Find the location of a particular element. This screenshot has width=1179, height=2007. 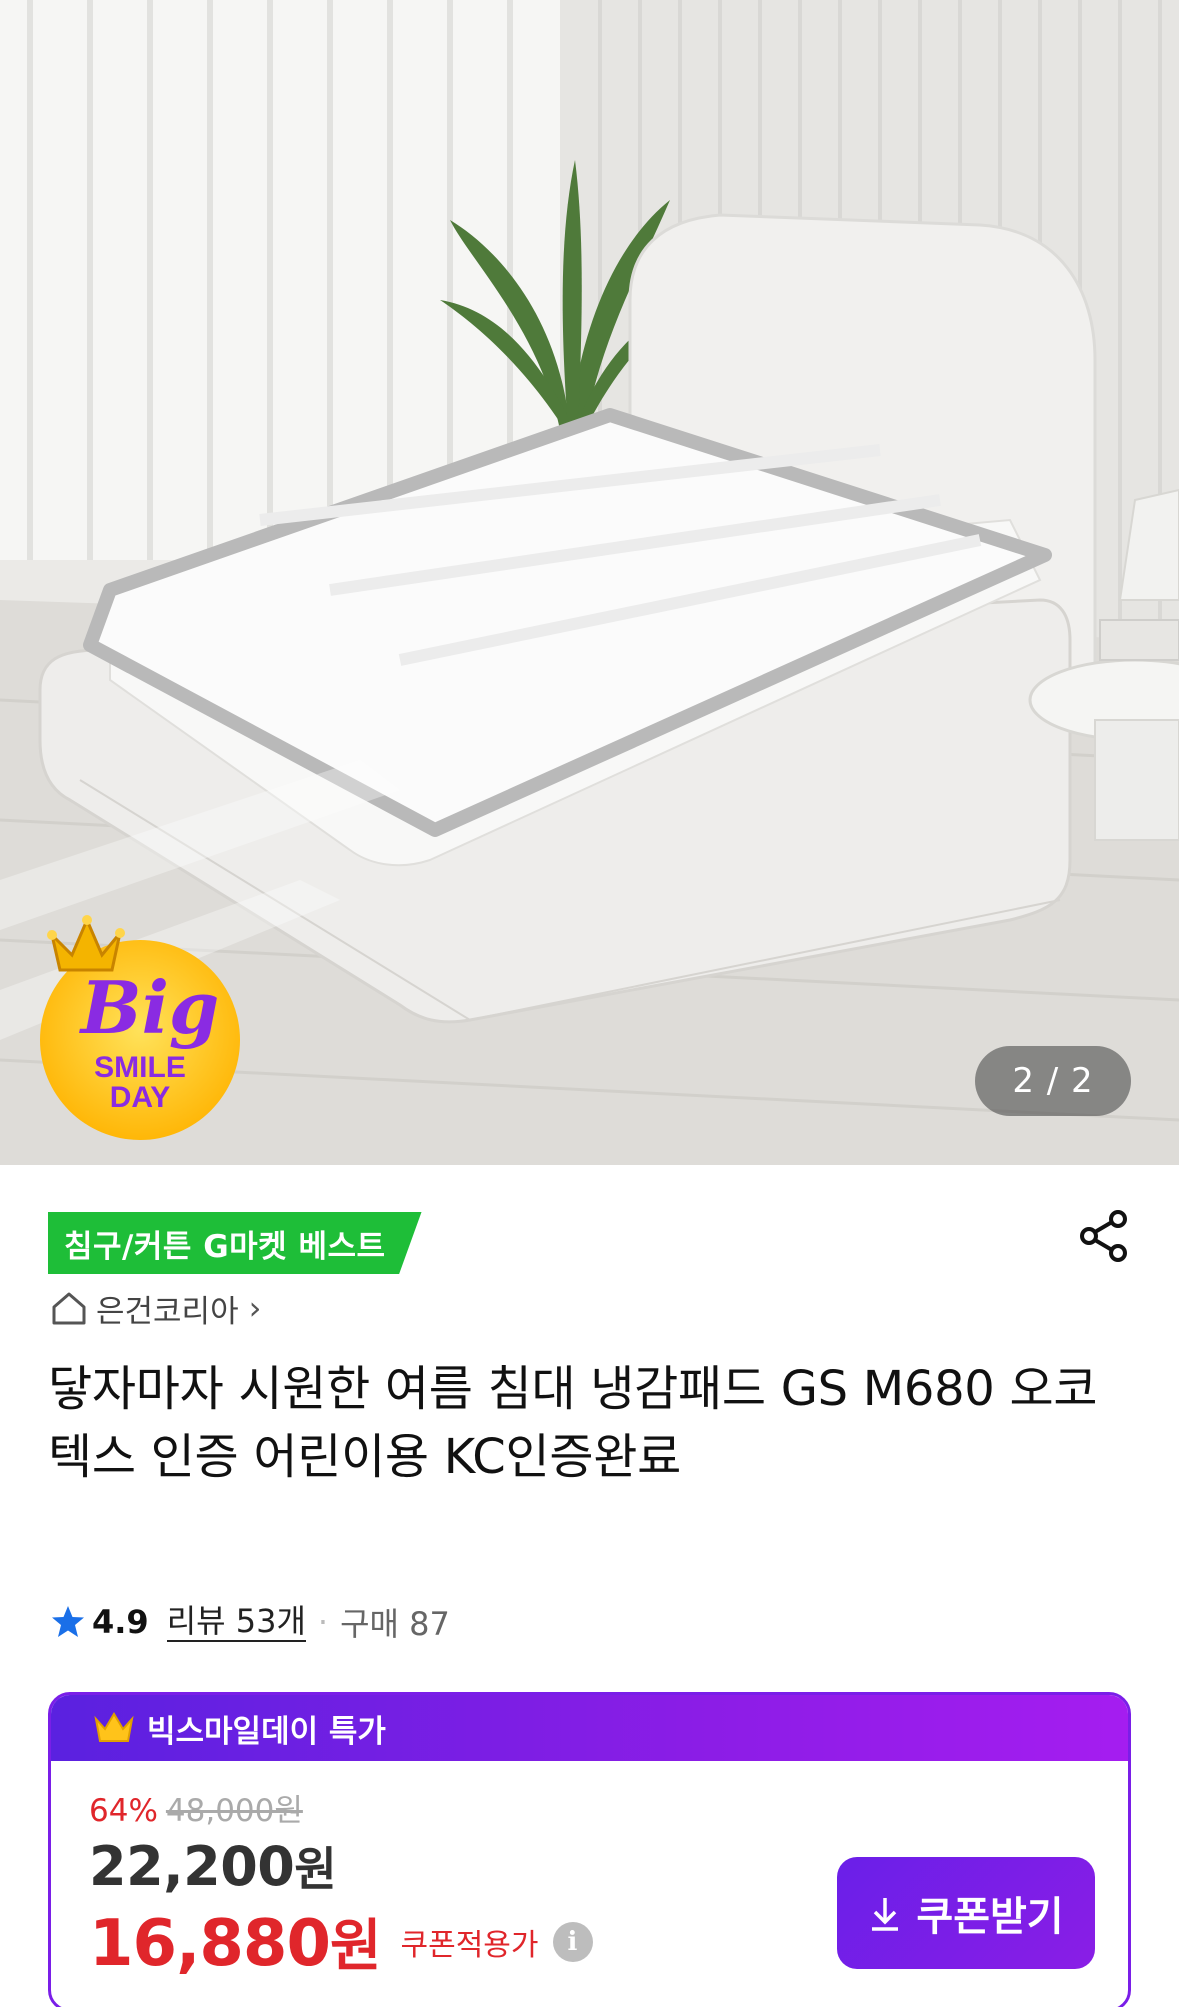

coupon-price-note: 쿠폰적용가 is located at coordinates (469, 1945).